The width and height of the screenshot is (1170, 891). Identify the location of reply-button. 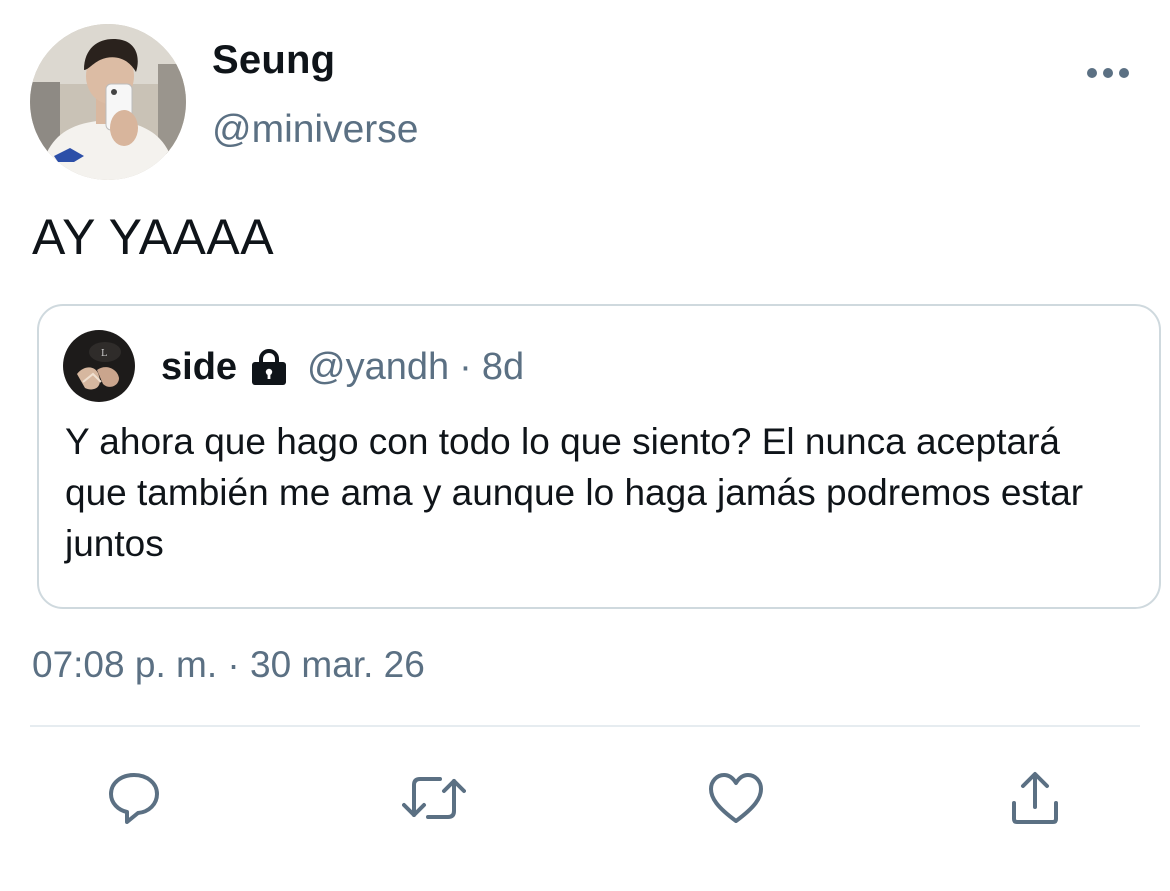
(134, 800).